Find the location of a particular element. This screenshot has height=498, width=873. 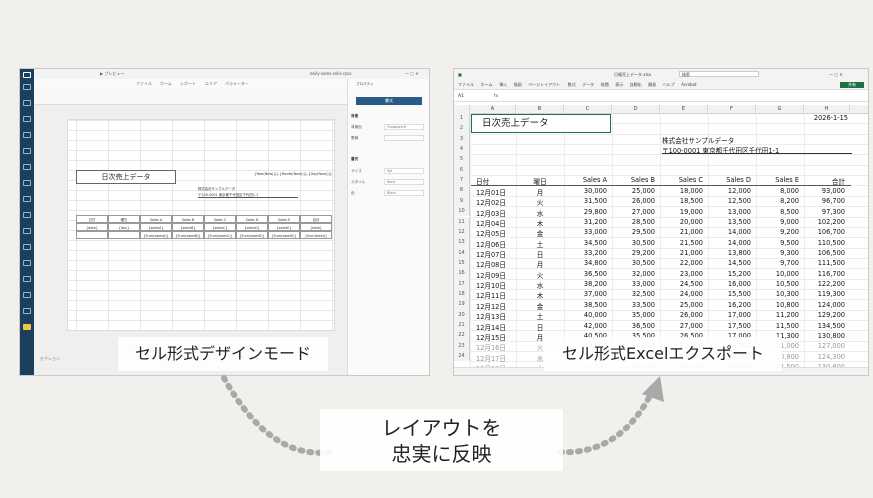

select-all-corner is located at coordinates (462, 109).